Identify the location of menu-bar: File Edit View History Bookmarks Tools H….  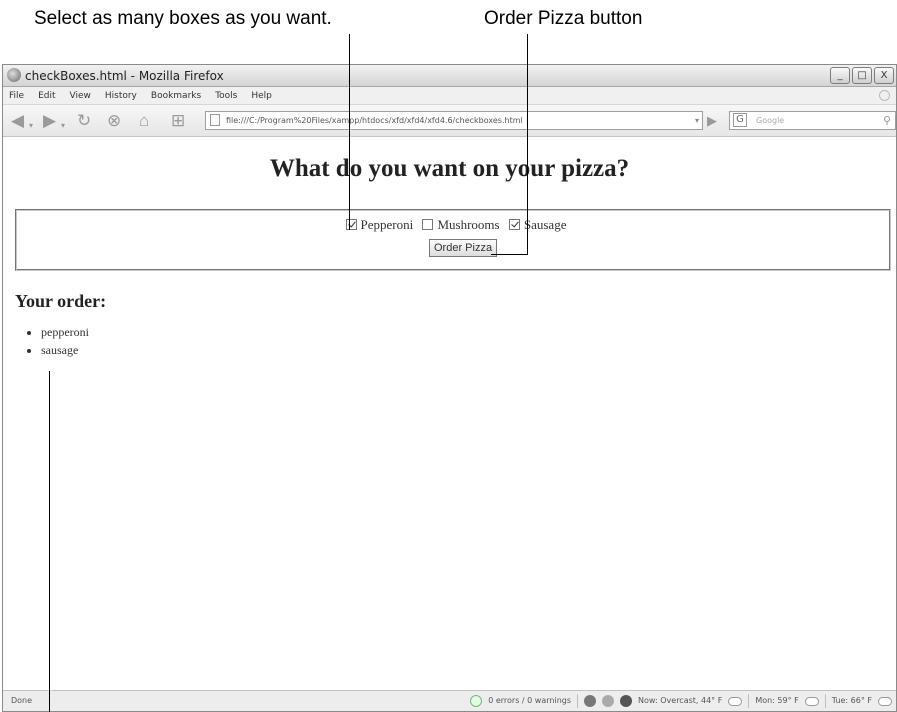
(449, 96).